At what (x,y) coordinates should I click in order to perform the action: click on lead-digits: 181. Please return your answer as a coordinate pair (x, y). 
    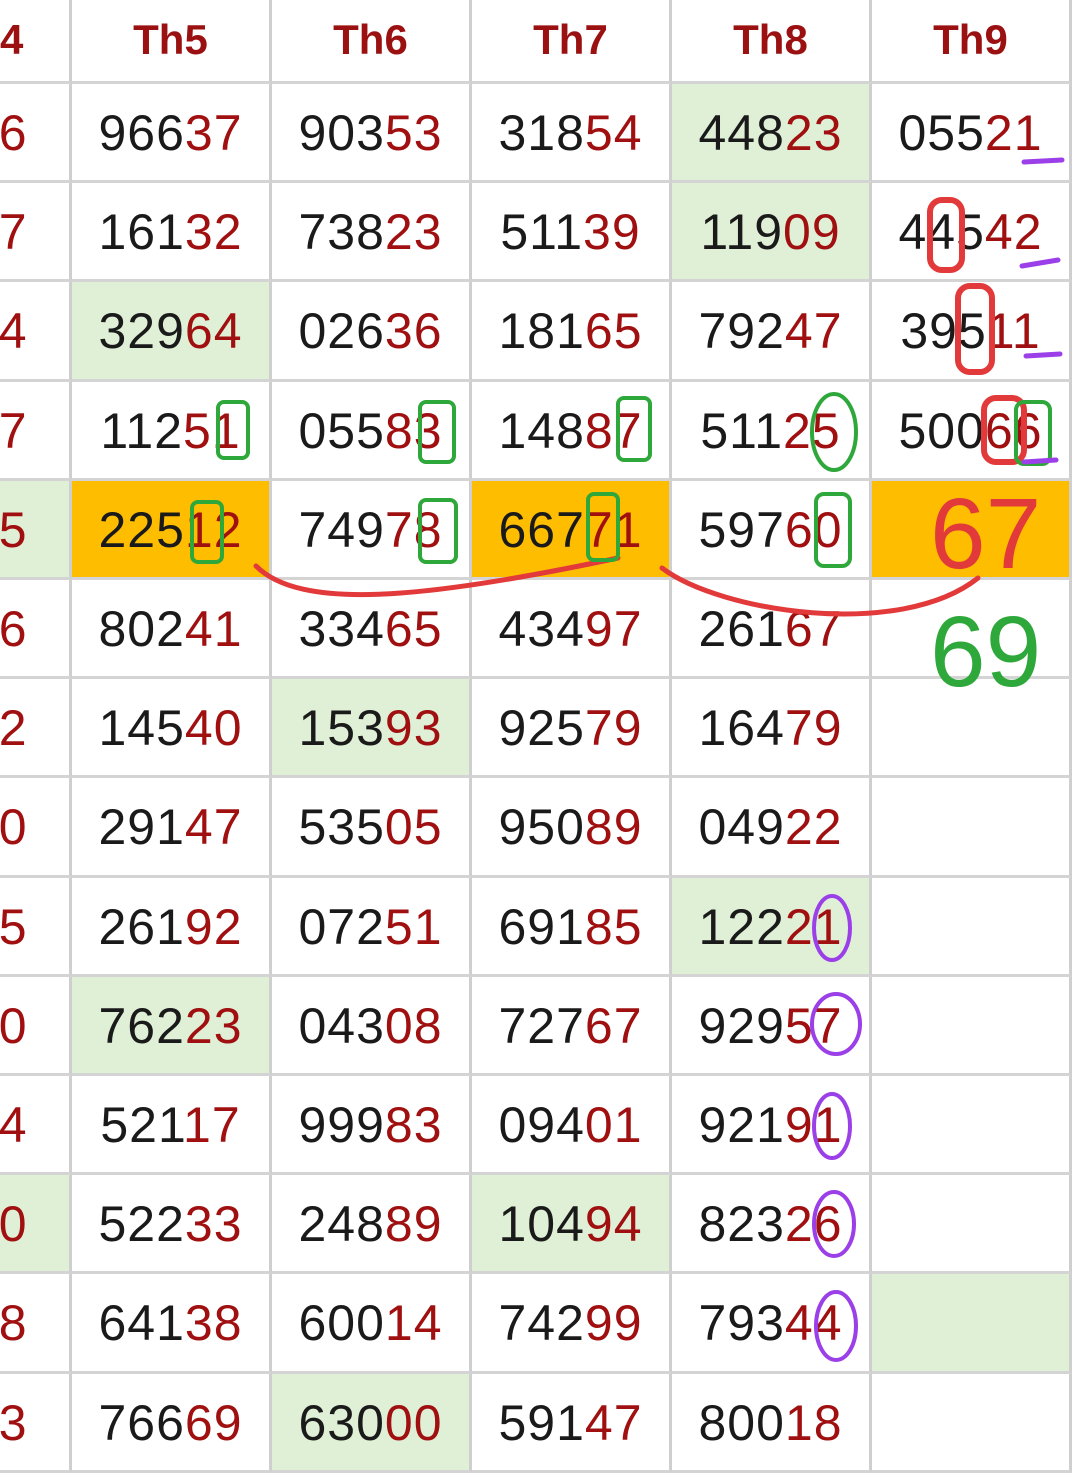
    Looking at the image, I should click on (541, 331).